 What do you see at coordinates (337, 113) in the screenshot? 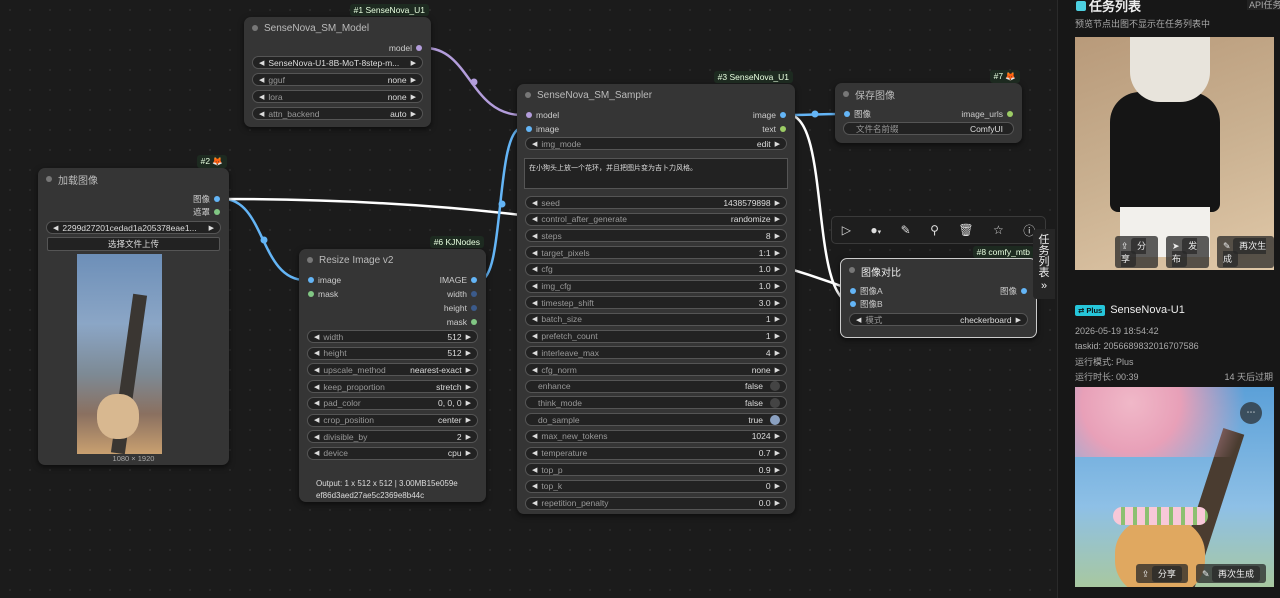
I see `widget-attn-backend: ◀ attn_backend auto ▶` at bounding box center [337, 113].